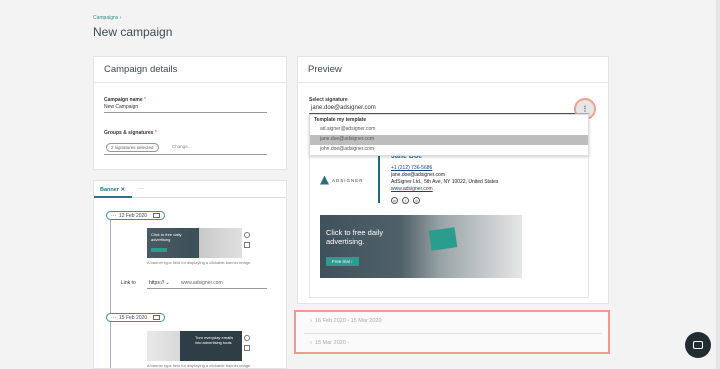  What do you see at coordinates (113, 197) in the screenshot?
I see `tab-active-indicator` at bounding box center [113, 197].